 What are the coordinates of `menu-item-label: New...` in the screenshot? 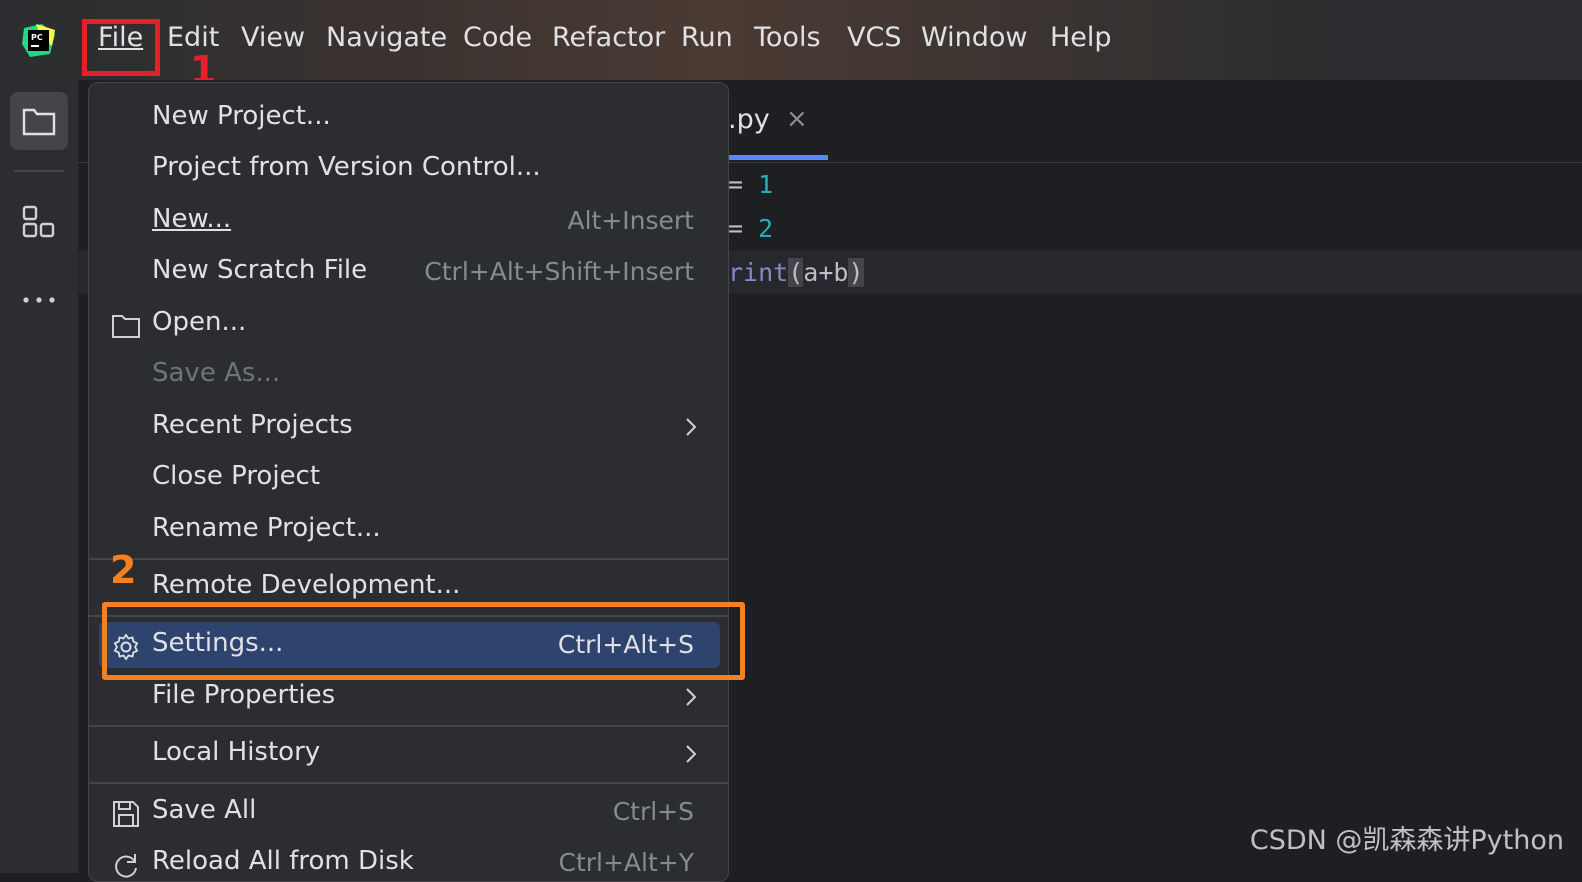 It's located at (192, 219).